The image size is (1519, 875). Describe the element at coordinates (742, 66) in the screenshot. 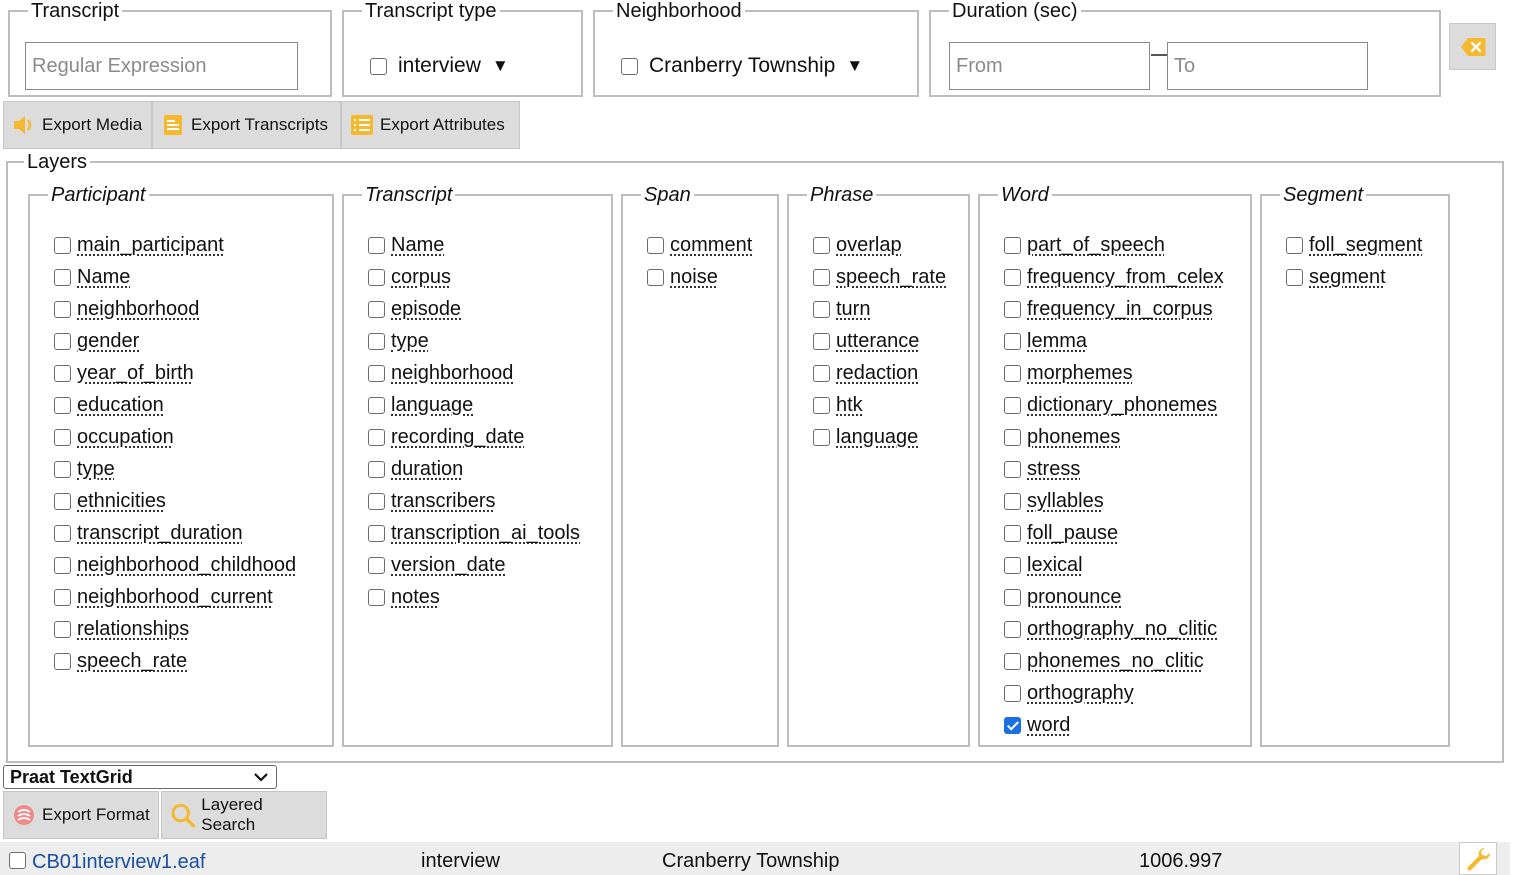

I see `neighborhood-dropdown: Cranberry Township ▼` at that location.